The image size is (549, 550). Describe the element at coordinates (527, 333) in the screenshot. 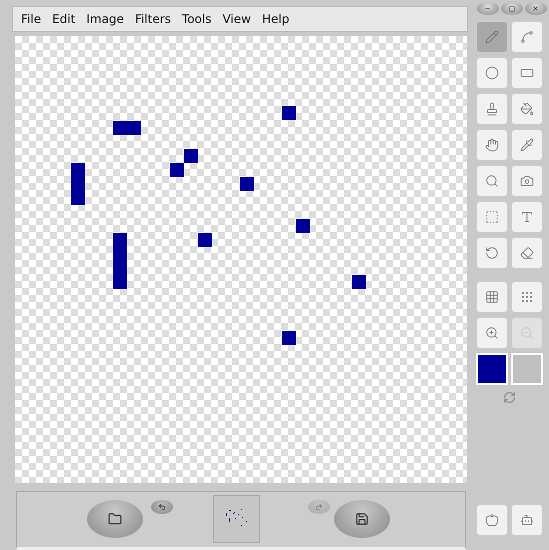

I see `zoom-out-icon` at that location.